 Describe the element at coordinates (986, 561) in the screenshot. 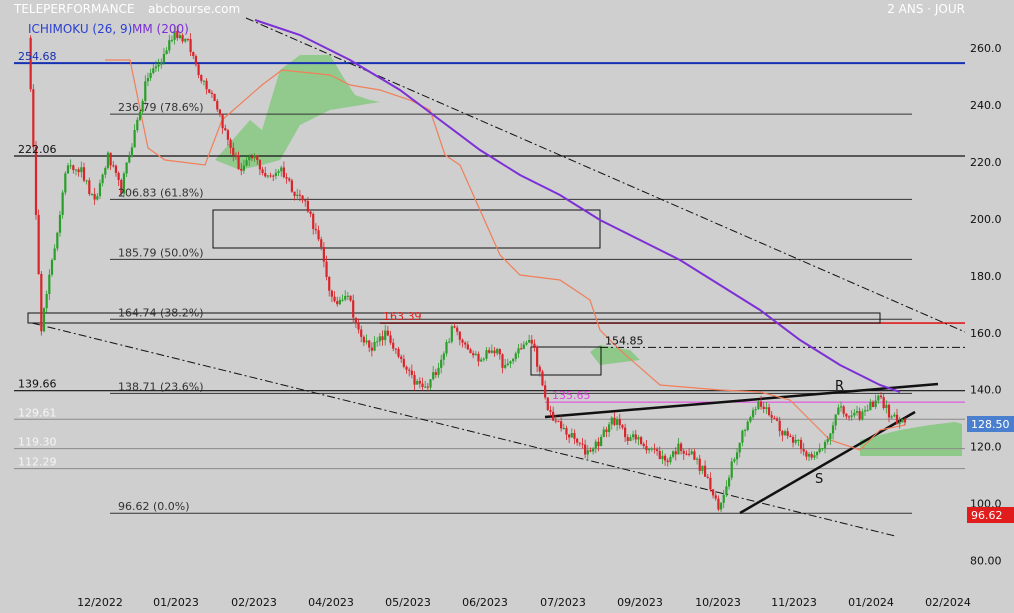

I see `y-tick-label: 80.00` at that location.